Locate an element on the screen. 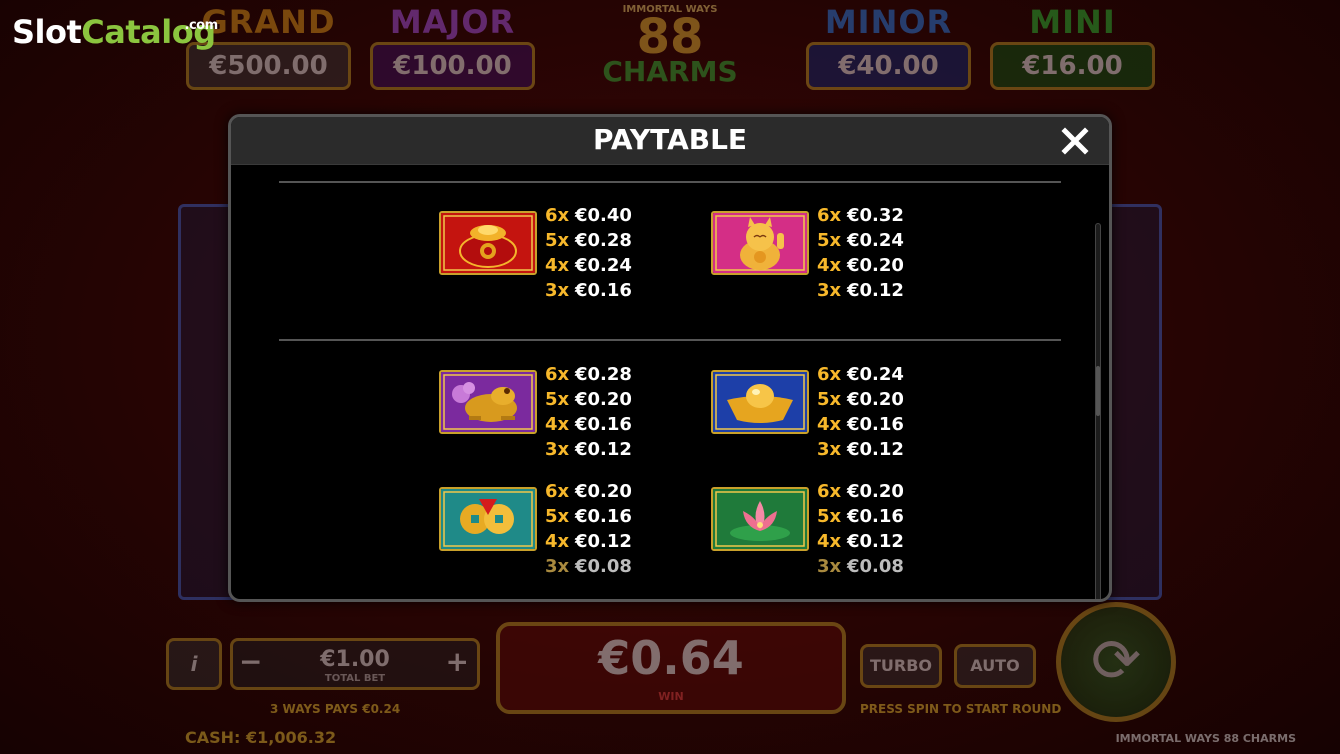 Image resolution: width=1340 pixels, height=754 pixels. pay-line: 6x €0.28 is located at coordinates (588, 374).